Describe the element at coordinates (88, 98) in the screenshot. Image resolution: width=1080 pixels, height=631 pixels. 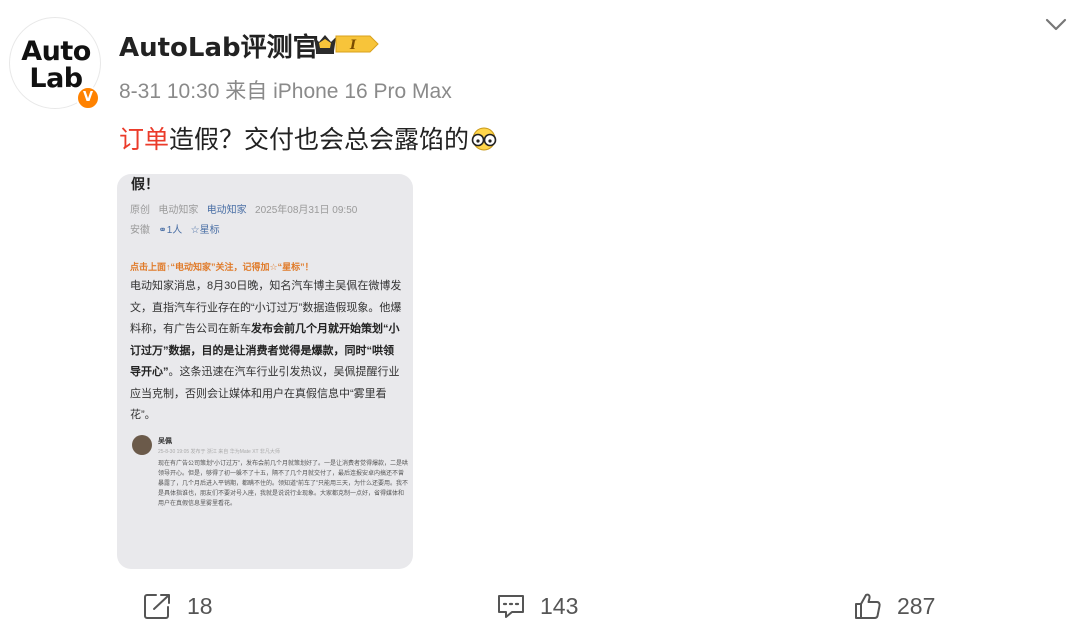
I see `verified-badge: V` at that location.